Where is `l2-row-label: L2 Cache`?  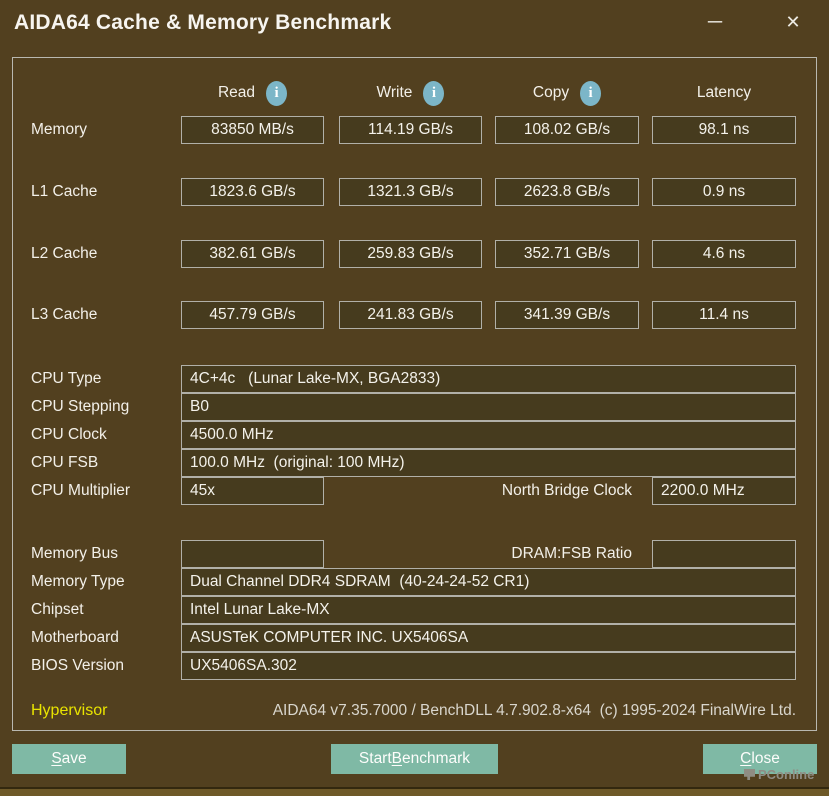 l2-row-label: L2 Cache is located at coordinates (64, 253).